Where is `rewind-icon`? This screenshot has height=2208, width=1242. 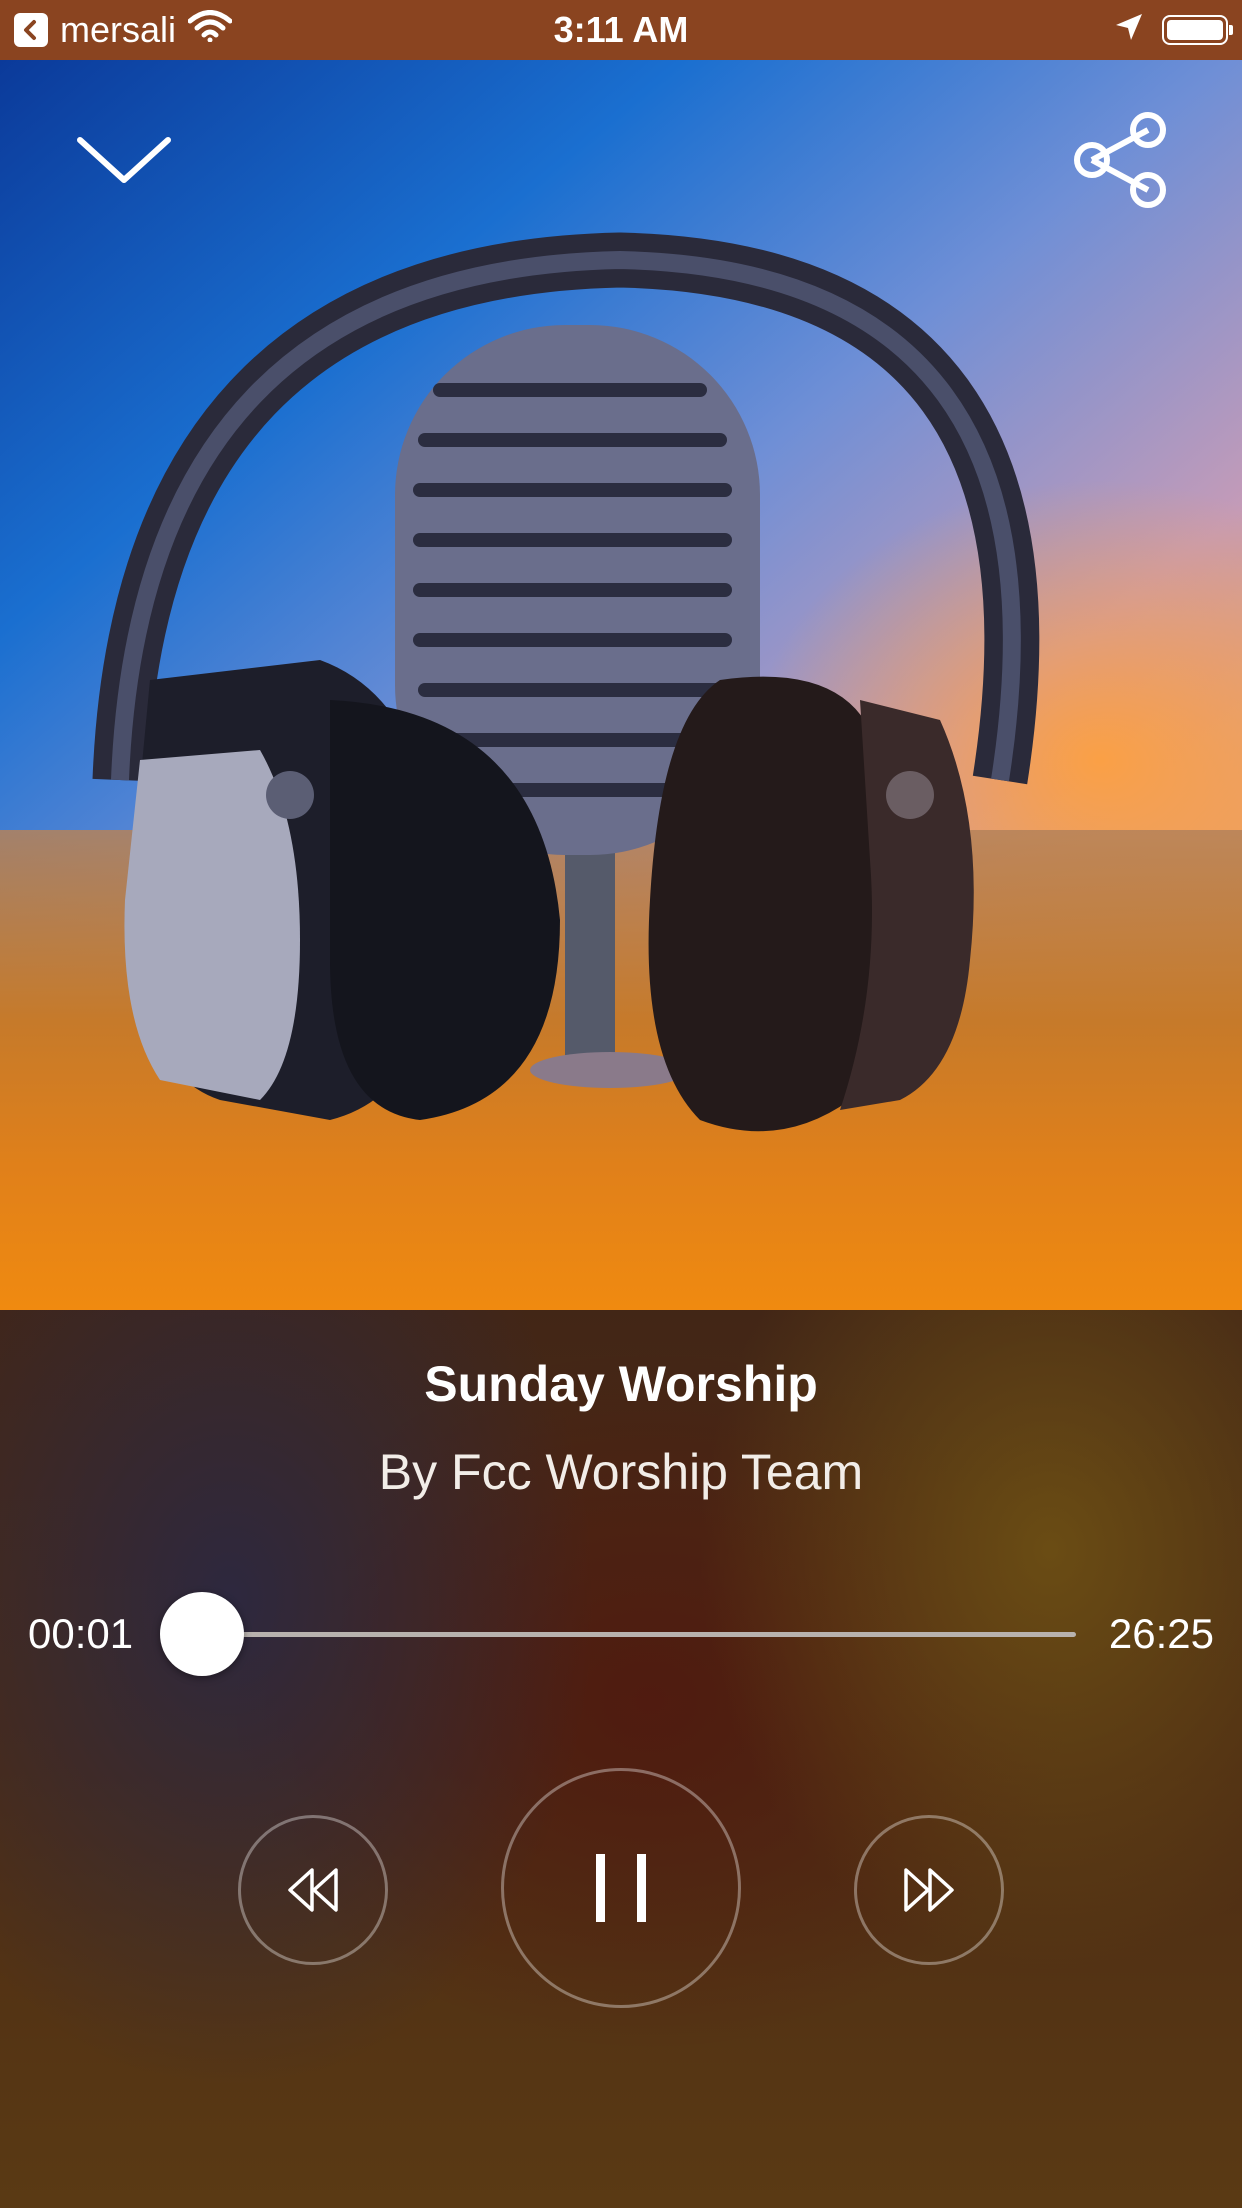 rewind-icon is located at coordinates (313, 1890).